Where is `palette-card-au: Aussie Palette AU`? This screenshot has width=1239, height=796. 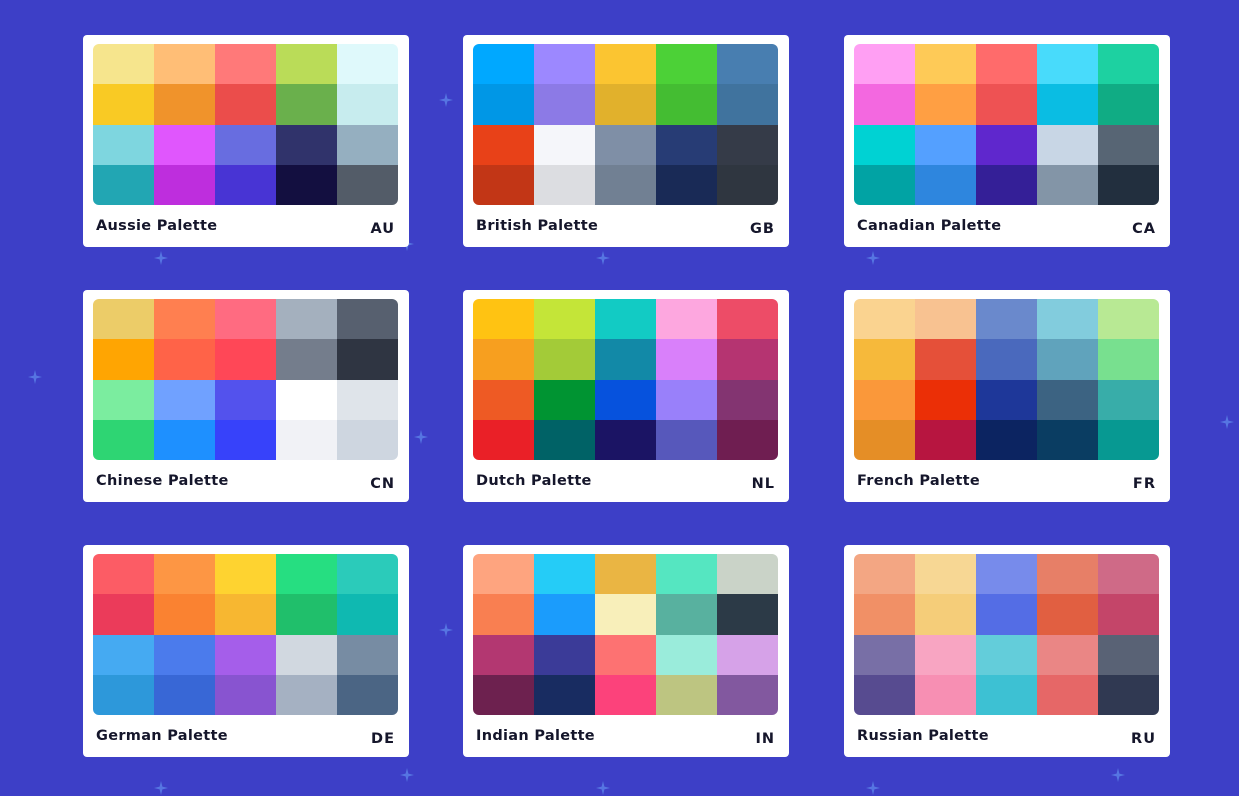
palette-card-au: Aussie Palette AU is located at coordinates (246, 141).